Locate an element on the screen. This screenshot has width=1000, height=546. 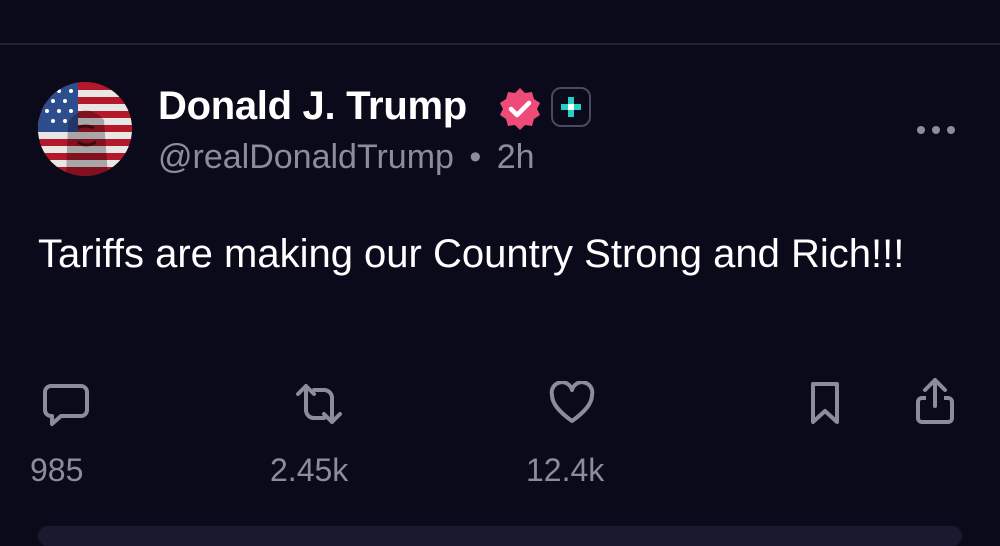
post-time: 2h is located at coordinates (516, 157).